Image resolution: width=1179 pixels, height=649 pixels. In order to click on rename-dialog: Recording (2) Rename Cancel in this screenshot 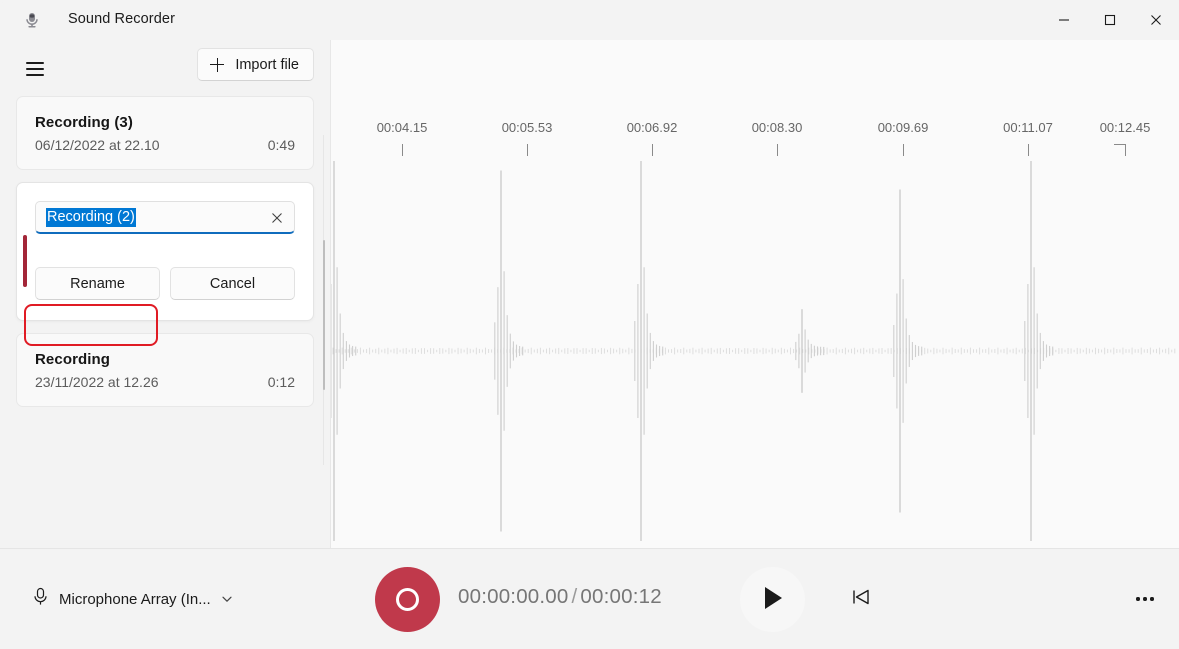, I will do `click(165, 251)`.